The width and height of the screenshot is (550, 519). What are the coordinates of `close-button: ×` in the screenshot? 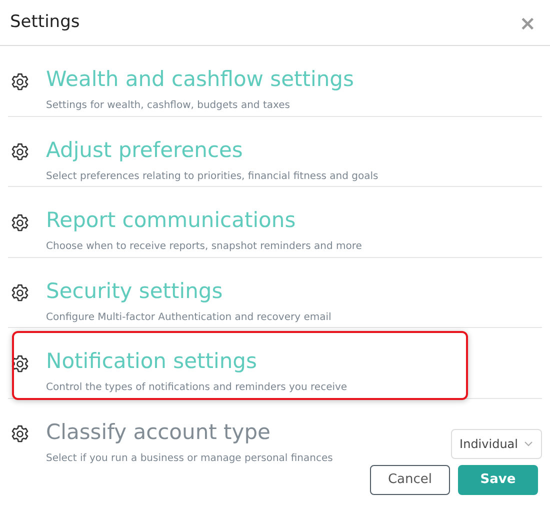 It's located at (527, 22).